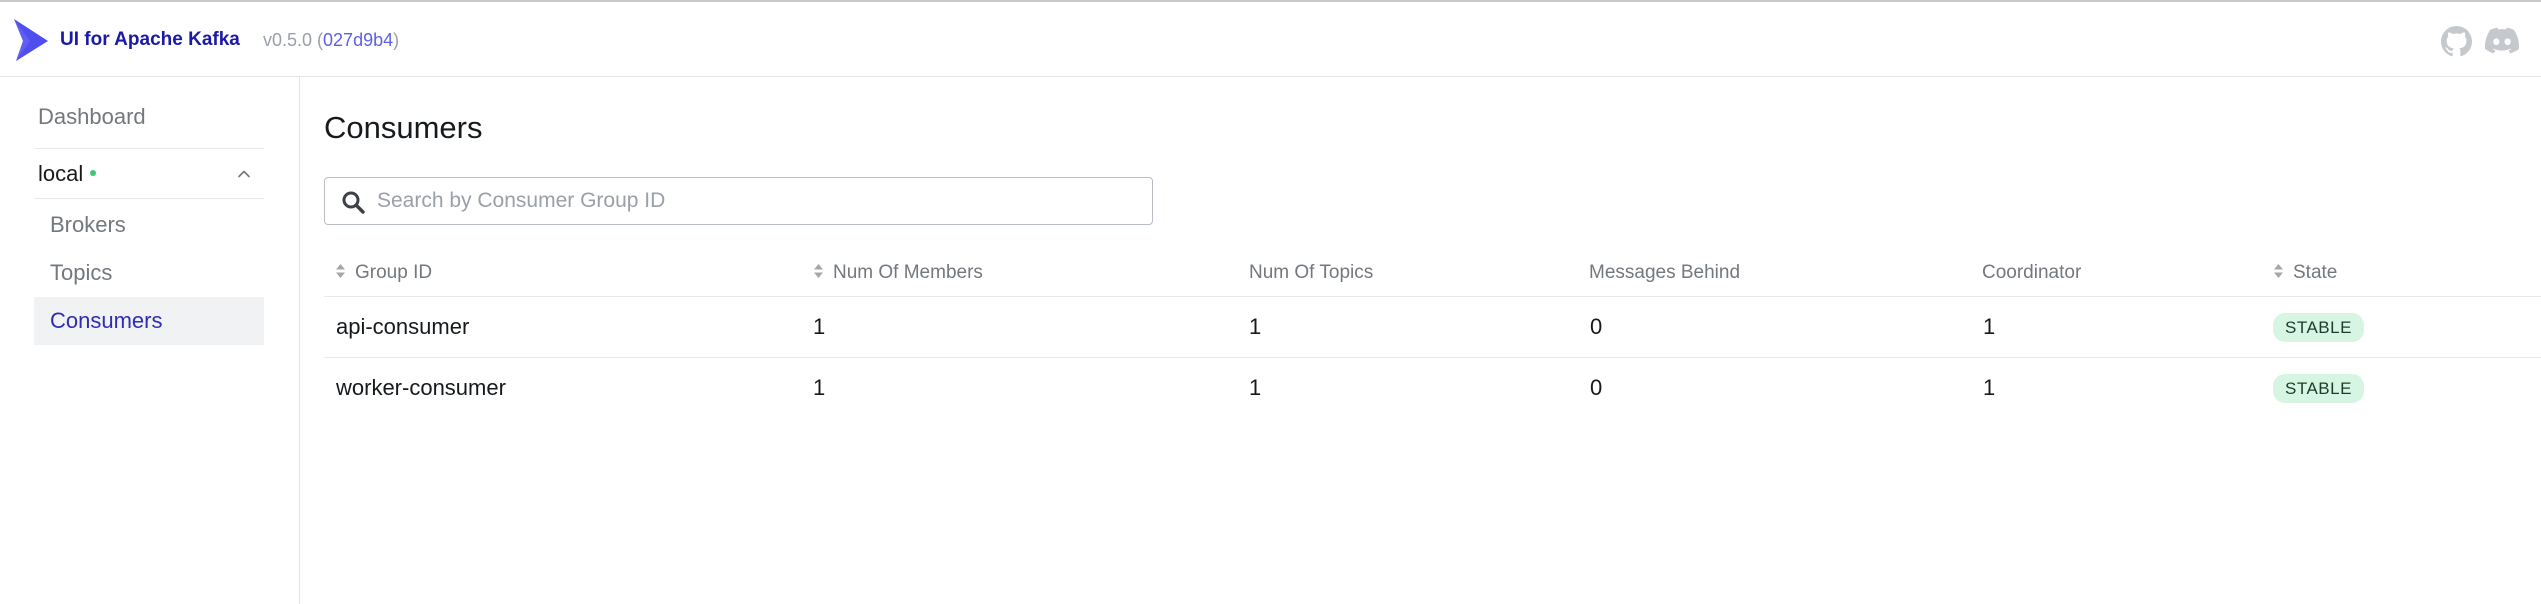 The height and width of the screenshot is (604, 2541). I want to click on sidebar-item-brokers: Brokers, so click(149, 225).